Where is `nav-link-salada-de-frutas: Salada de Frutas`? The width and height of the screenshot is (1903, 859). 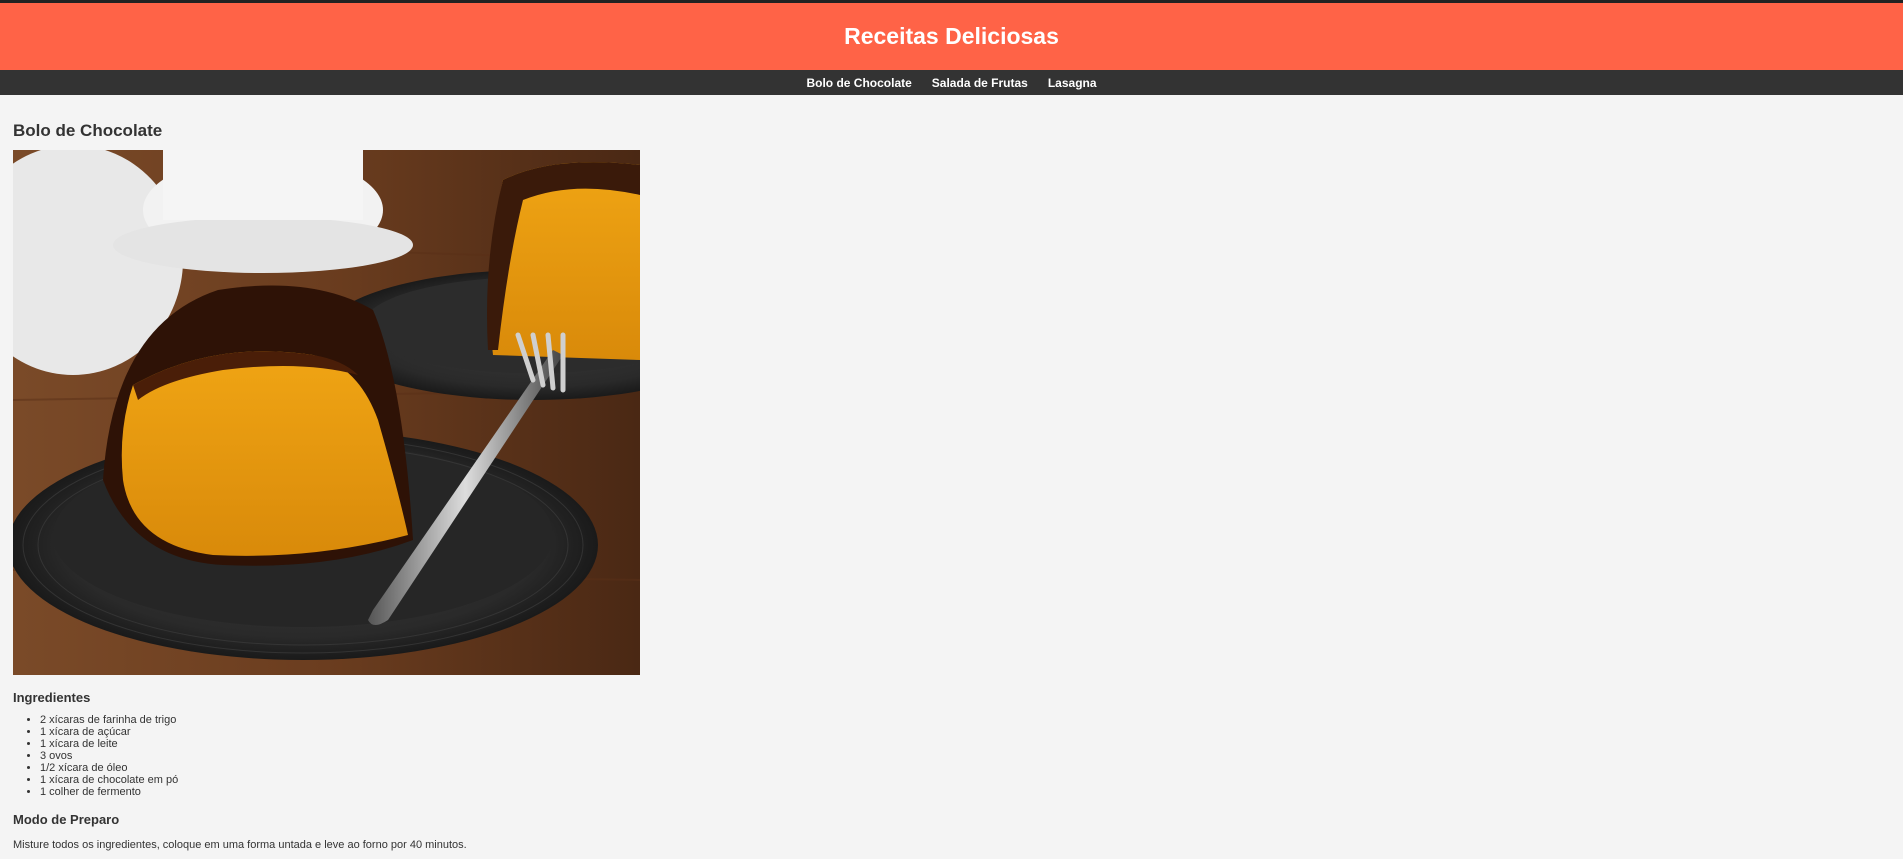 nav-link-salada-de-frutas: Salada de Frutas is located at coordinates (980, 83).